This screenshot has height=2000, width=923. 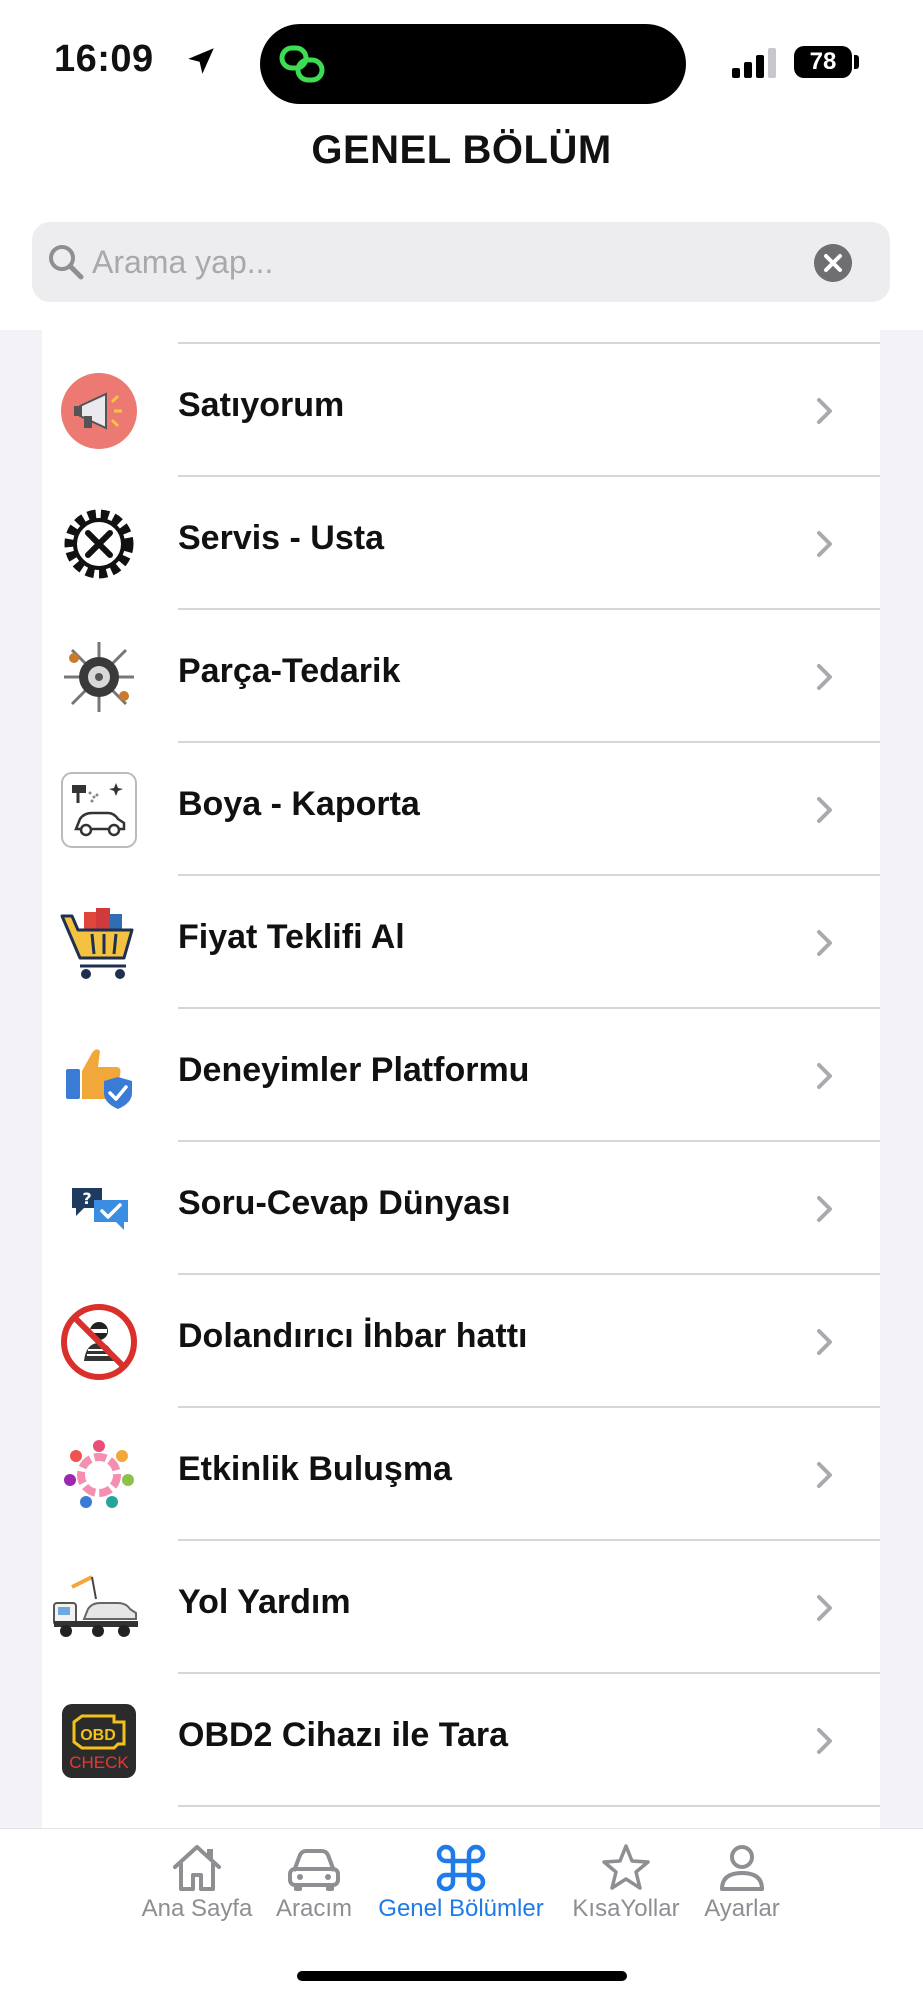 What do you see at coordinates (462, 1976) in the screenshot?
I see `home-indicator` at bounding box center [462, 1976].